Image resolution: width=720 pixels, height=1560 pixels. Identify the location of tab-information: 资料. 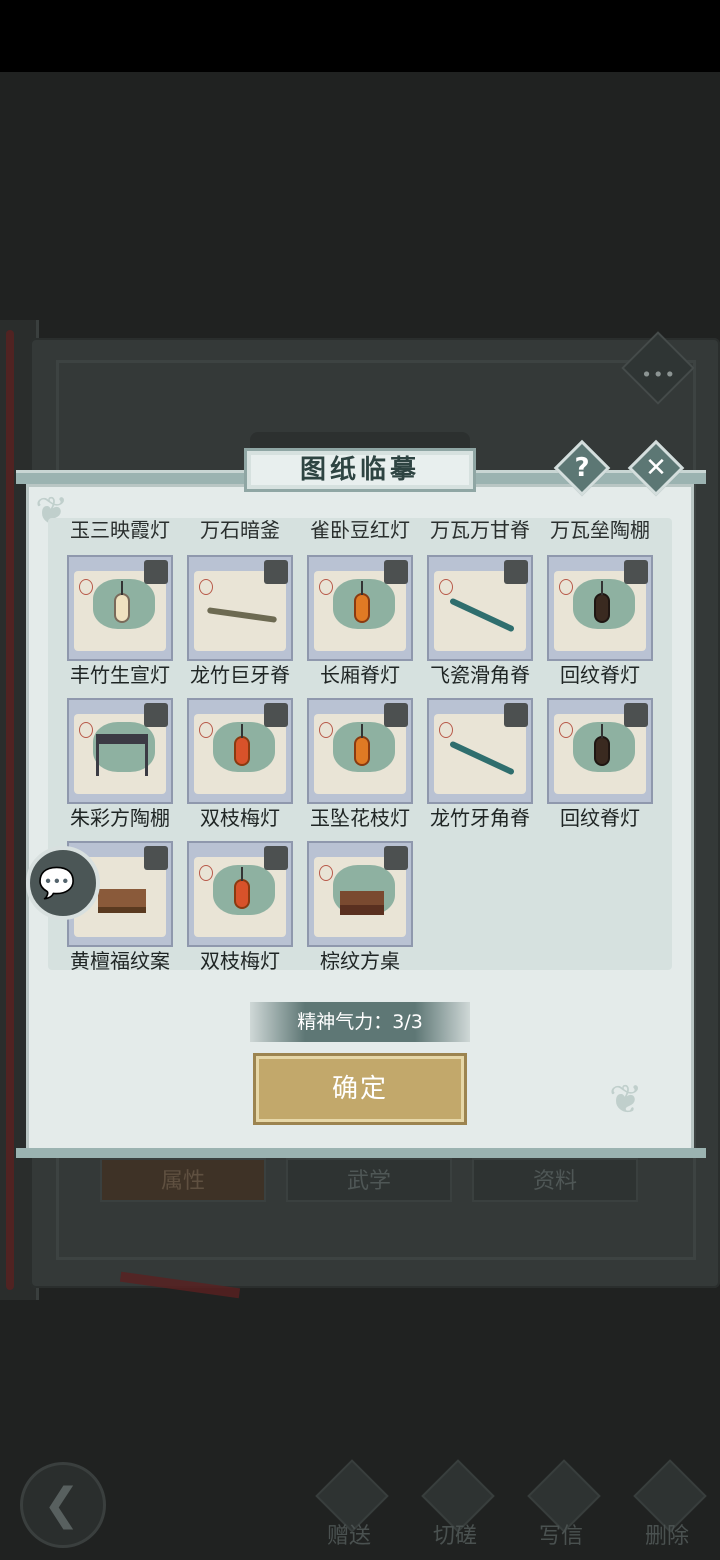
(555, 1180).